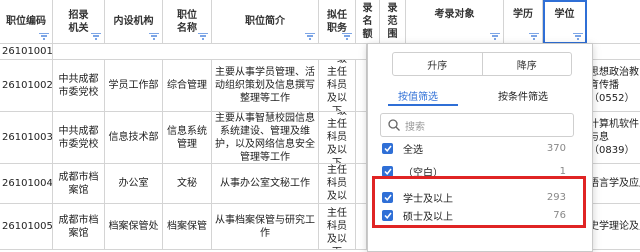 This screenshot has width=640, height=252. I want to click on cell-text: 从事办公室文秘工作, so click(265, 183).